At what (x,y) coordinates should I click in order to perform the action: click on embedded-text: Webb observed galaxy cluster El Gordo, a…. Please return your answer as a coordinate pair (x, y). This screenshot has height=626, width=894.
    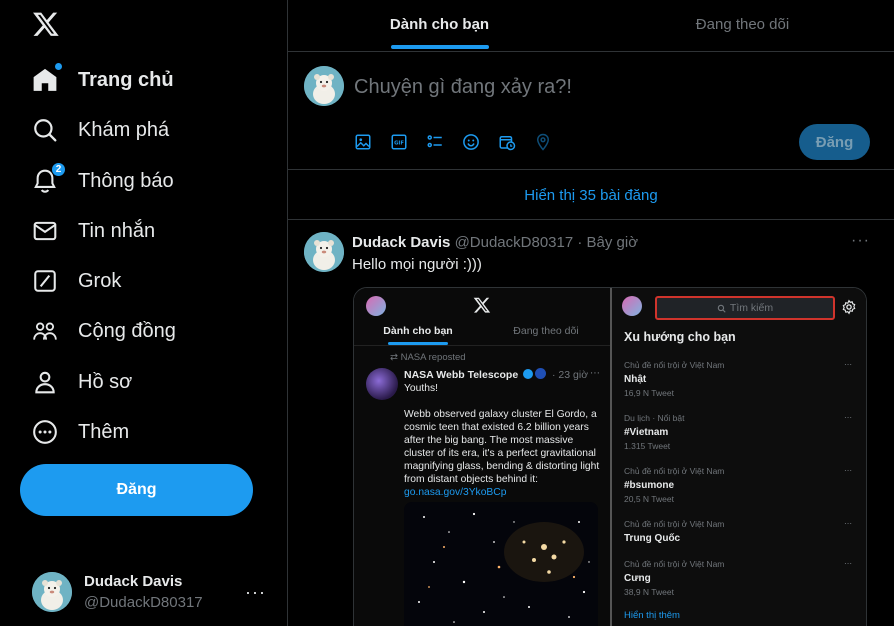
    Looking at the image, I should click on (502, 447).